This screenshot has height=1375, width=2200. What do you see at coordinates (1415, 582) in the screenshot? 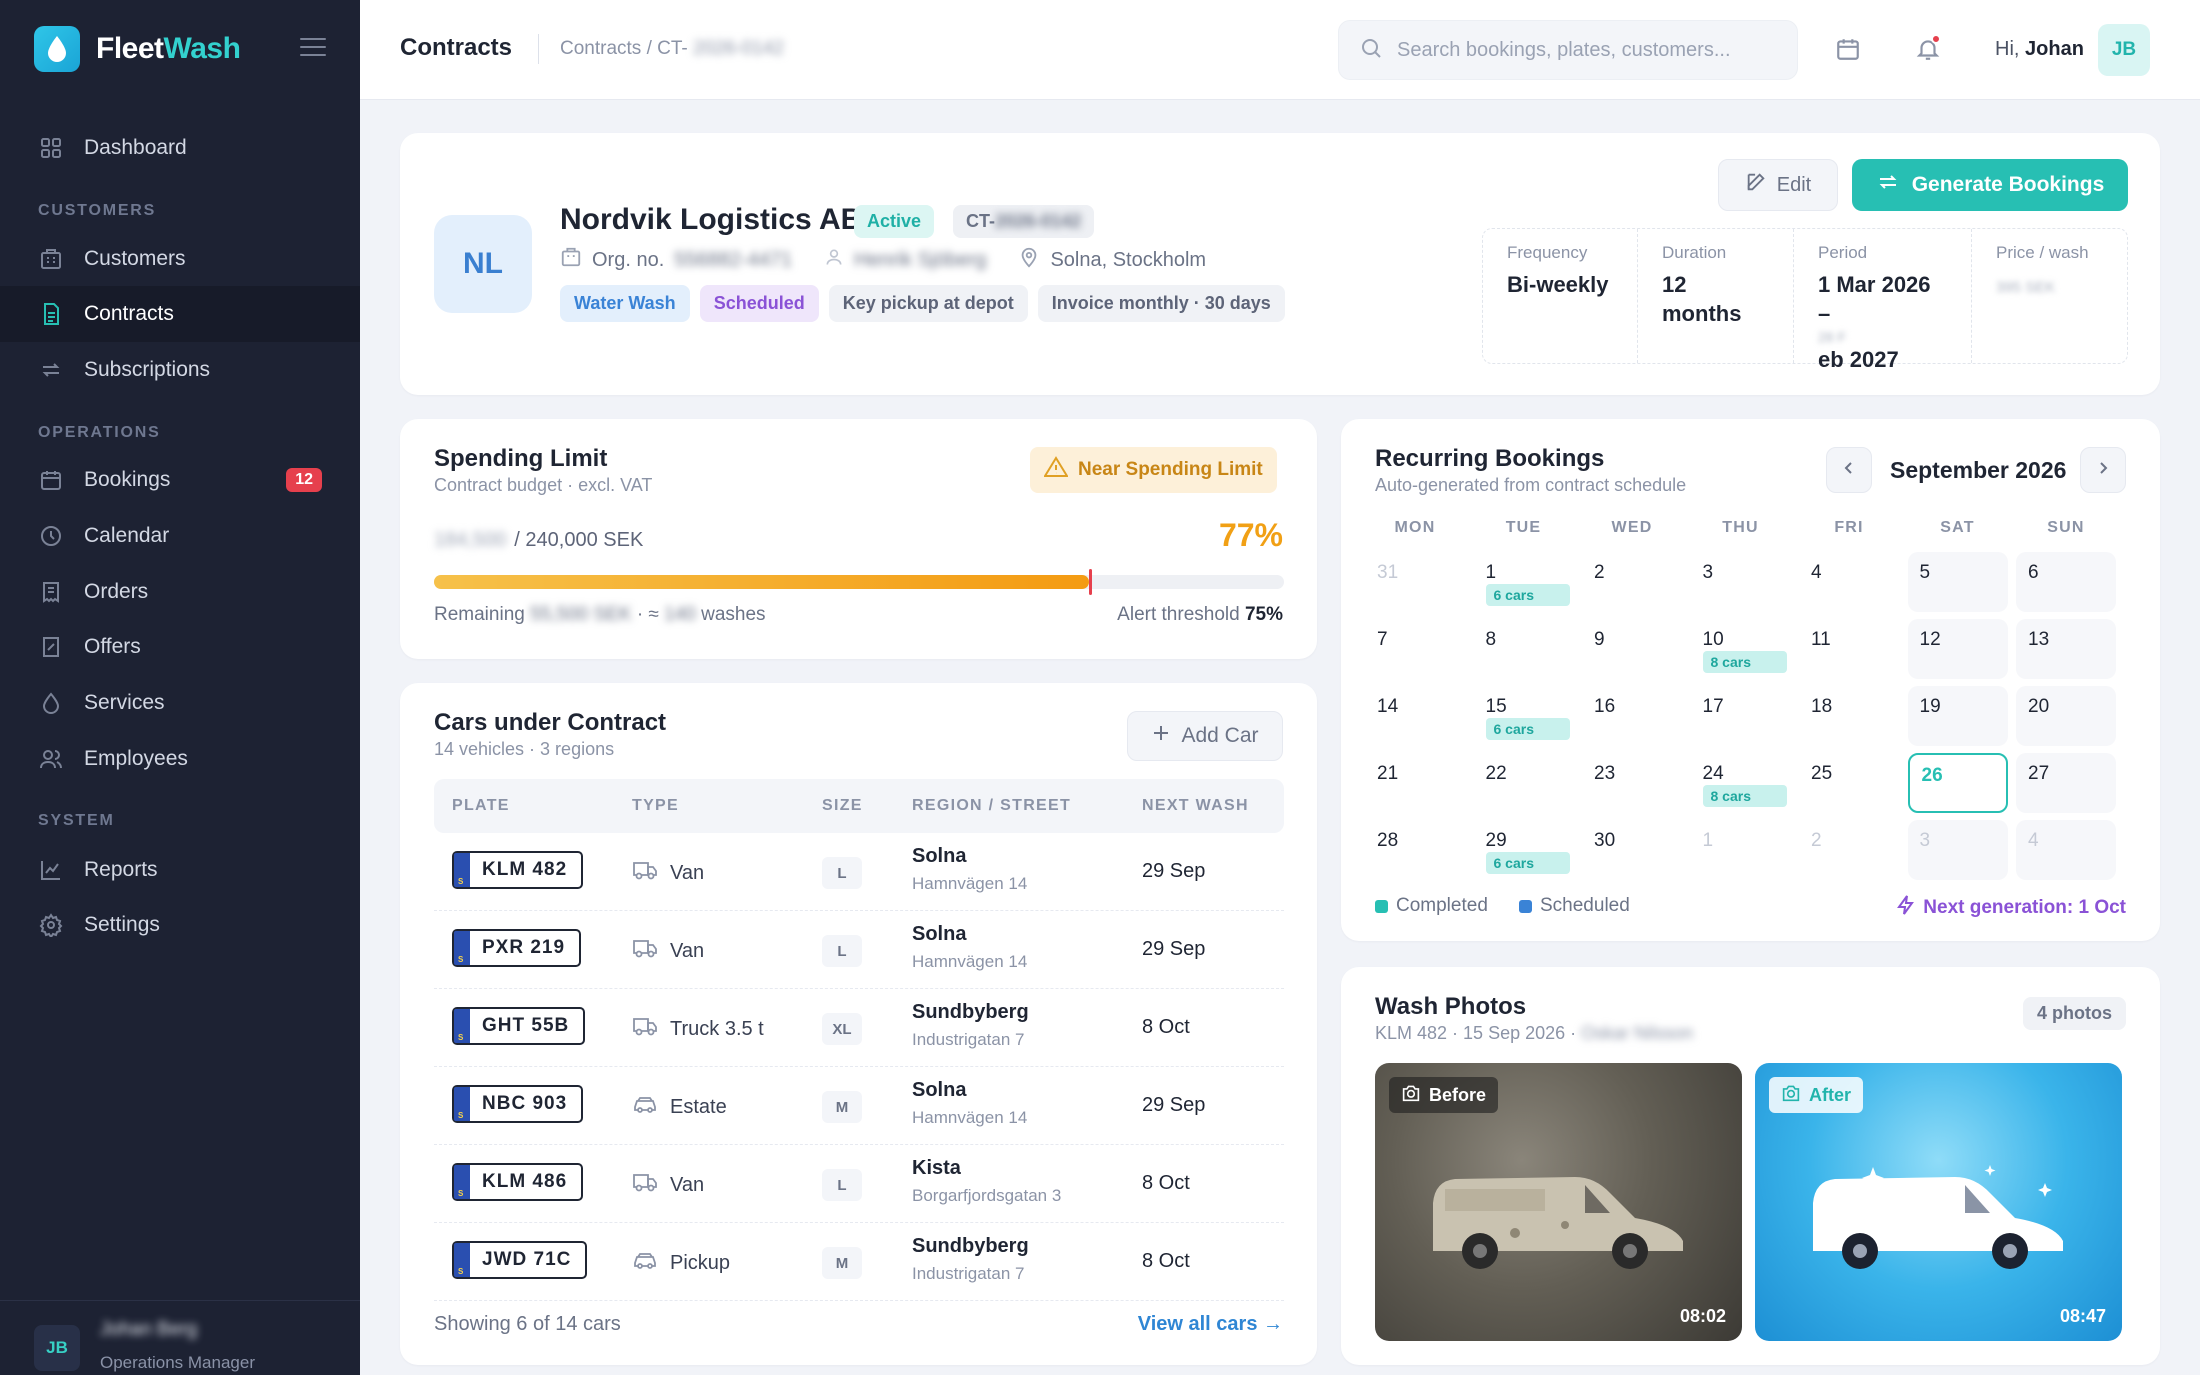
I see `calendar-day: 31` at bounding box center [1415, 582].